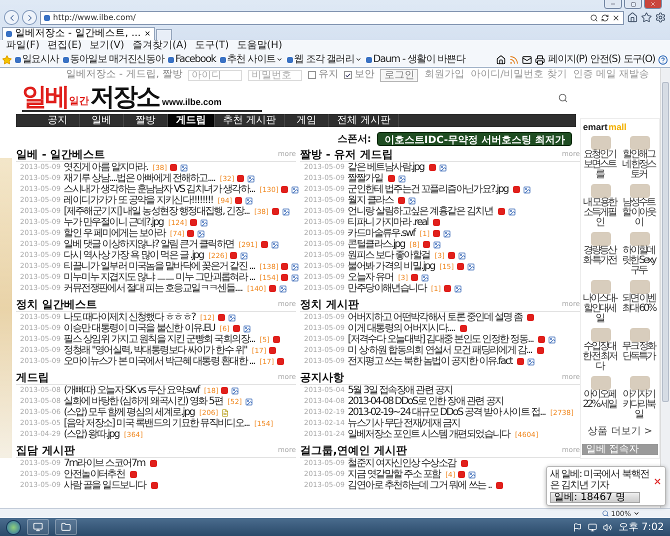  Describe the element at coordinates (140, 328) in the screenshot. I see `post-link: 이승만 대통령이 미국을 불신한 이유.EU` at that location.